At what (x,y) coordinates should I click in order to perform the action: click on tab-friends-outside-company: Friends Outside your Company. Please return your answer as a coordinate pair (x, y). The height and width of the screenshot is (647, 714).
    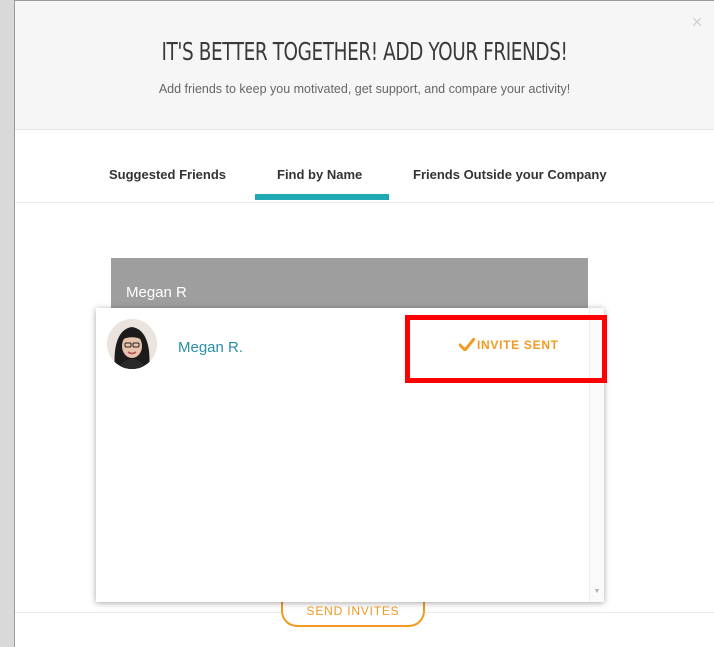
    Looking at the image, I should click on (510, 174).